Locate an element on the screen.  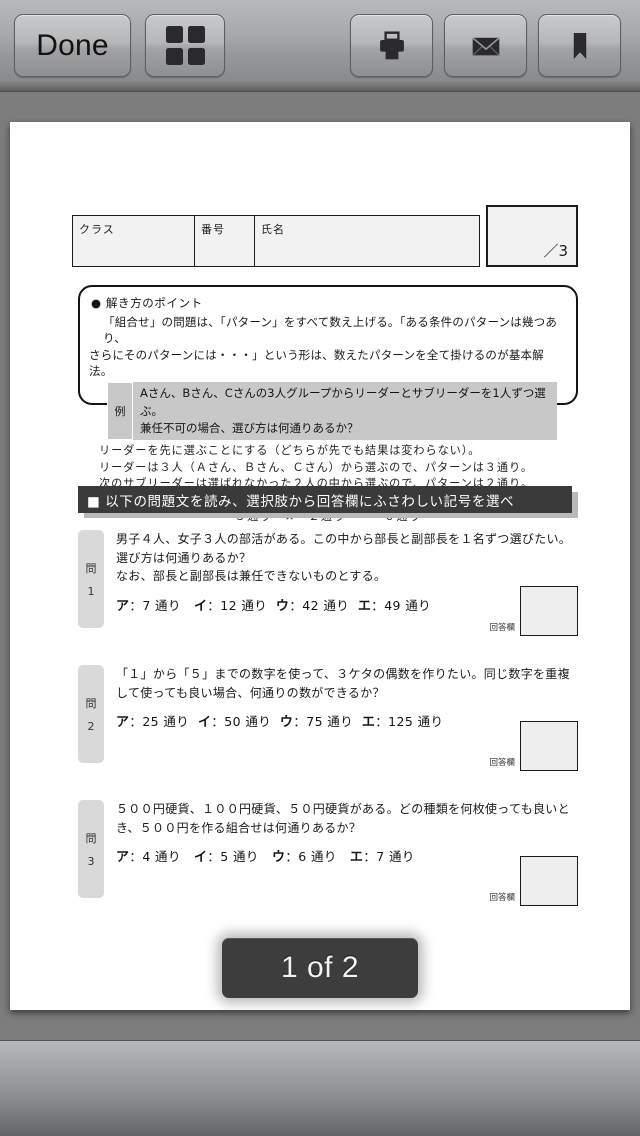
page-indicator: 1 of 2 is located at coordinates (320, 968).